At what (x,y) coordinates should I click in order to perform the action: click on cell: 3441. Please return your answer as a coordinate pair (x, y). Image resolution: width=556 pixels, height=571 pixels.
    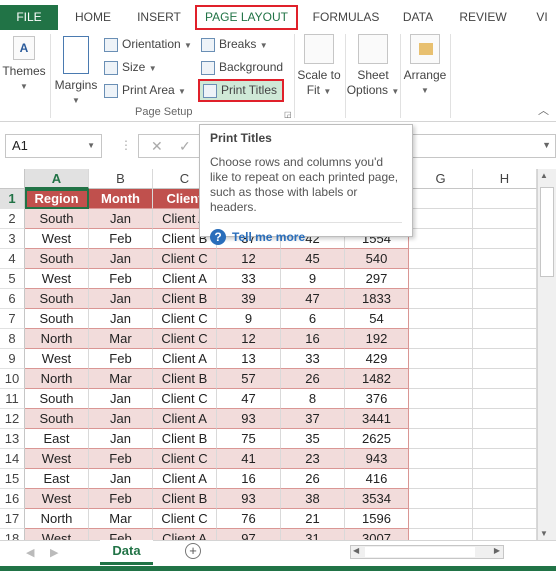
    Looking at the image, I should click on (377, 419).